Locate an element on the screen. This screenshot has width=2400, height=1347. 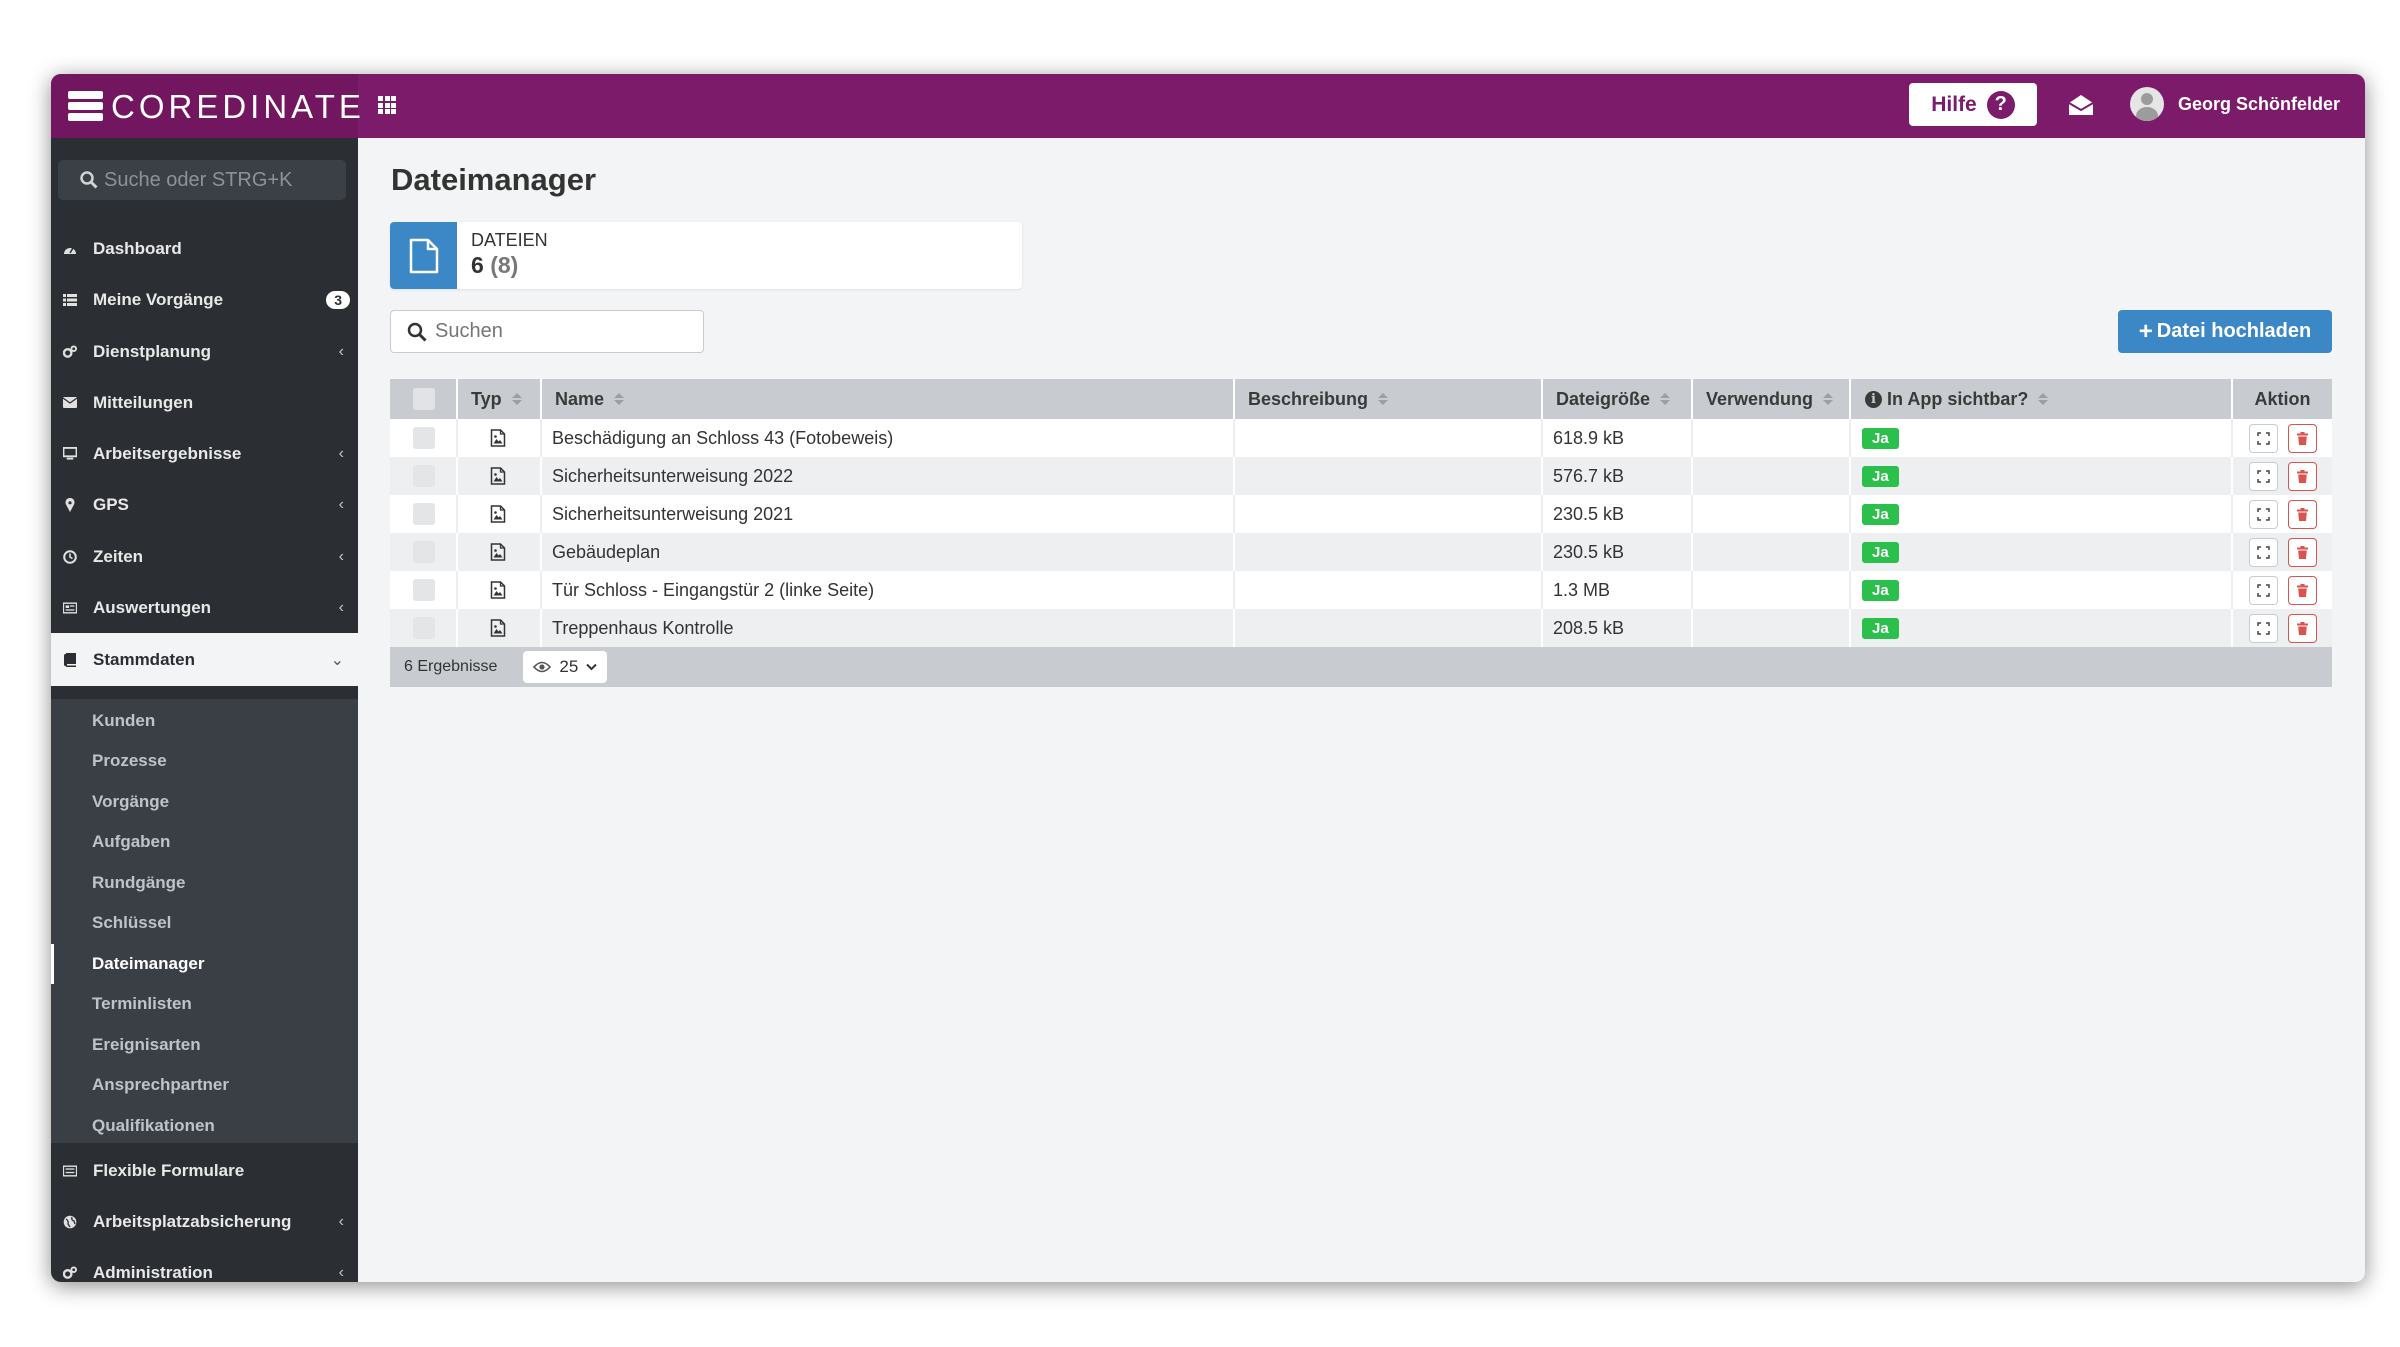
sidebar-item-dienstplanung: Dienstplanung ‹ is located at coordinates (204, 351).